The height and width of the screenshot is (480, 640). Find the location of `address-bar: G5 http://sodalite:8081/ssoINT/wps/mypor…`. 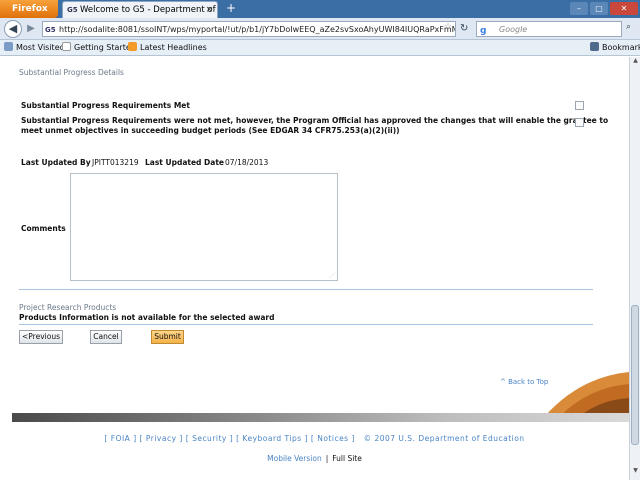

address-bar: G5 http://sodalite:8081/ssoINT/wps/mypor… is located at coordinates (249, 29).